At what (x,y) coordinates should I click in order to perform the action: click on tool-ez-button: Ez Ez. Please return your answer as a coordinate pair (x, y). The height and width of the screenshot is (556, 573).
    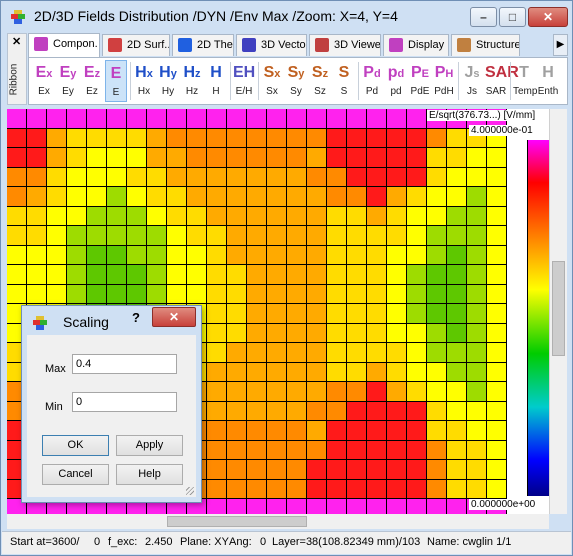
    Looking at the image, I should click on (92, 81).